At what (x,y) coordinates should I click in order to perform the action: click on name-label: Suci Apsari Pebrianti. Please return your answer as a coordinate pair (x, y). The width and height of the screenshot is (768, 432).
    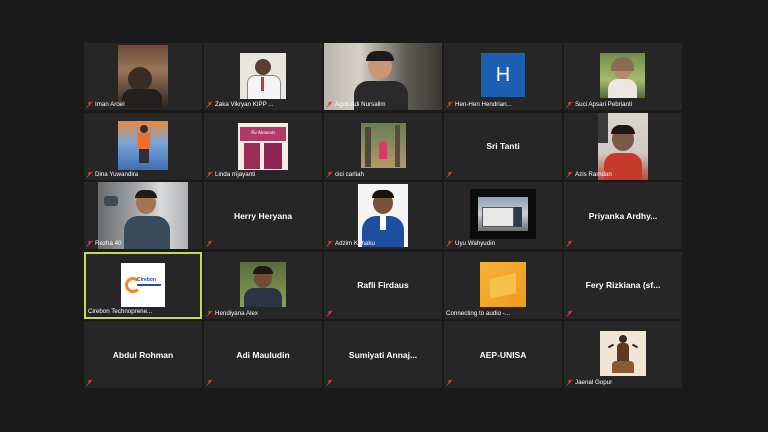
    Looking at the image, I should click on (599, 104).